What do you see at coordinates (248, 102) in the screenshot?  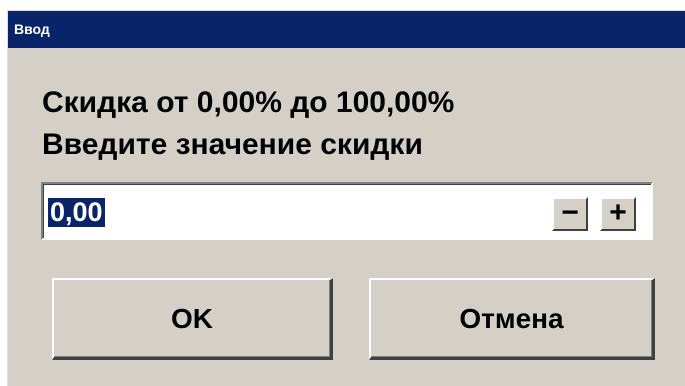 I see `discount-range-label: Скидка от 0,00% до 100,00%` at bounding box center [248, 102].